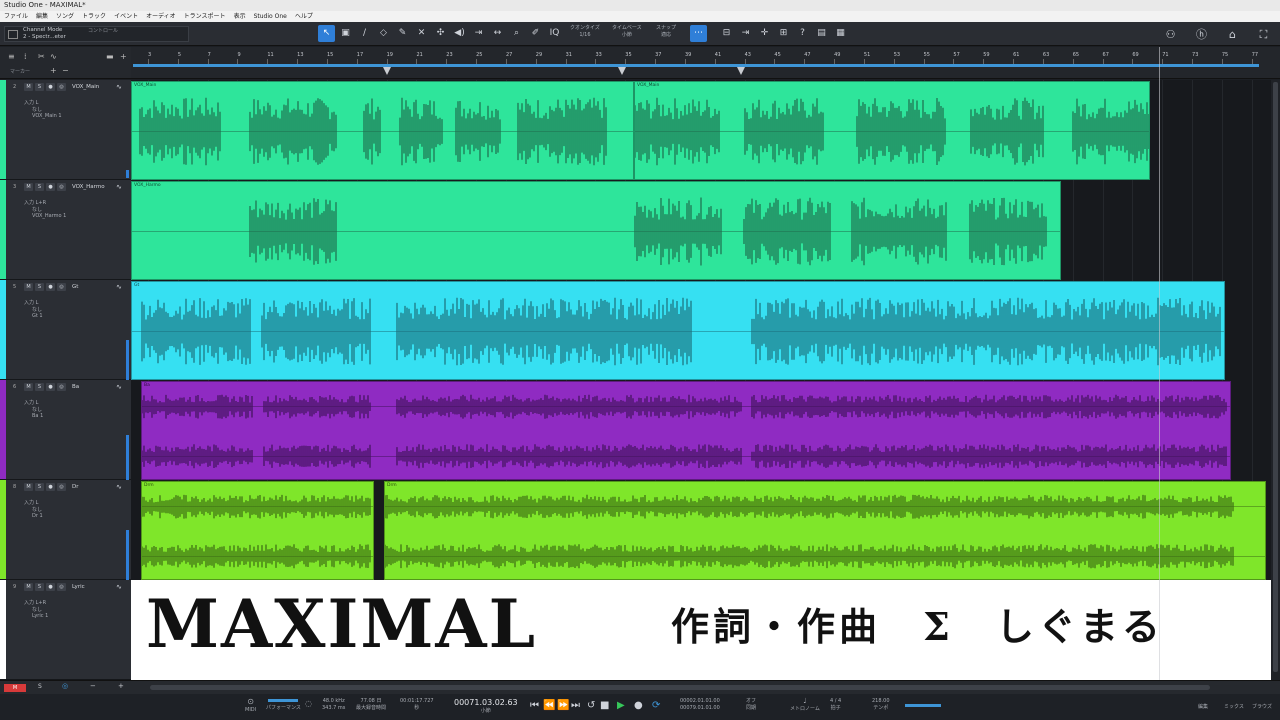  I want to click on timebase-selector: タイムベース 小節, so click(627, 32).